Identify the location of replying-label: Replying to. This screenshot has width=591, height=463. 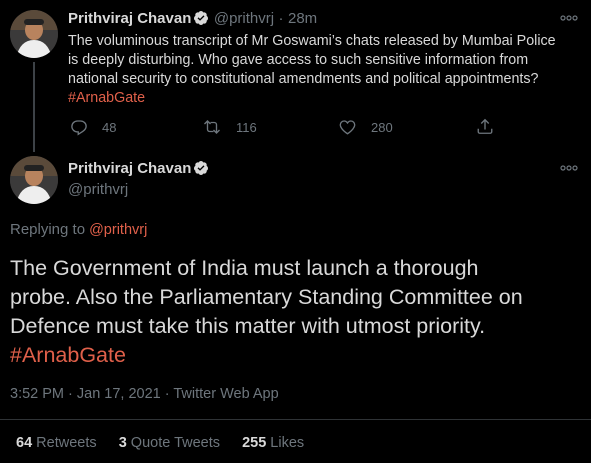
(48, 229).